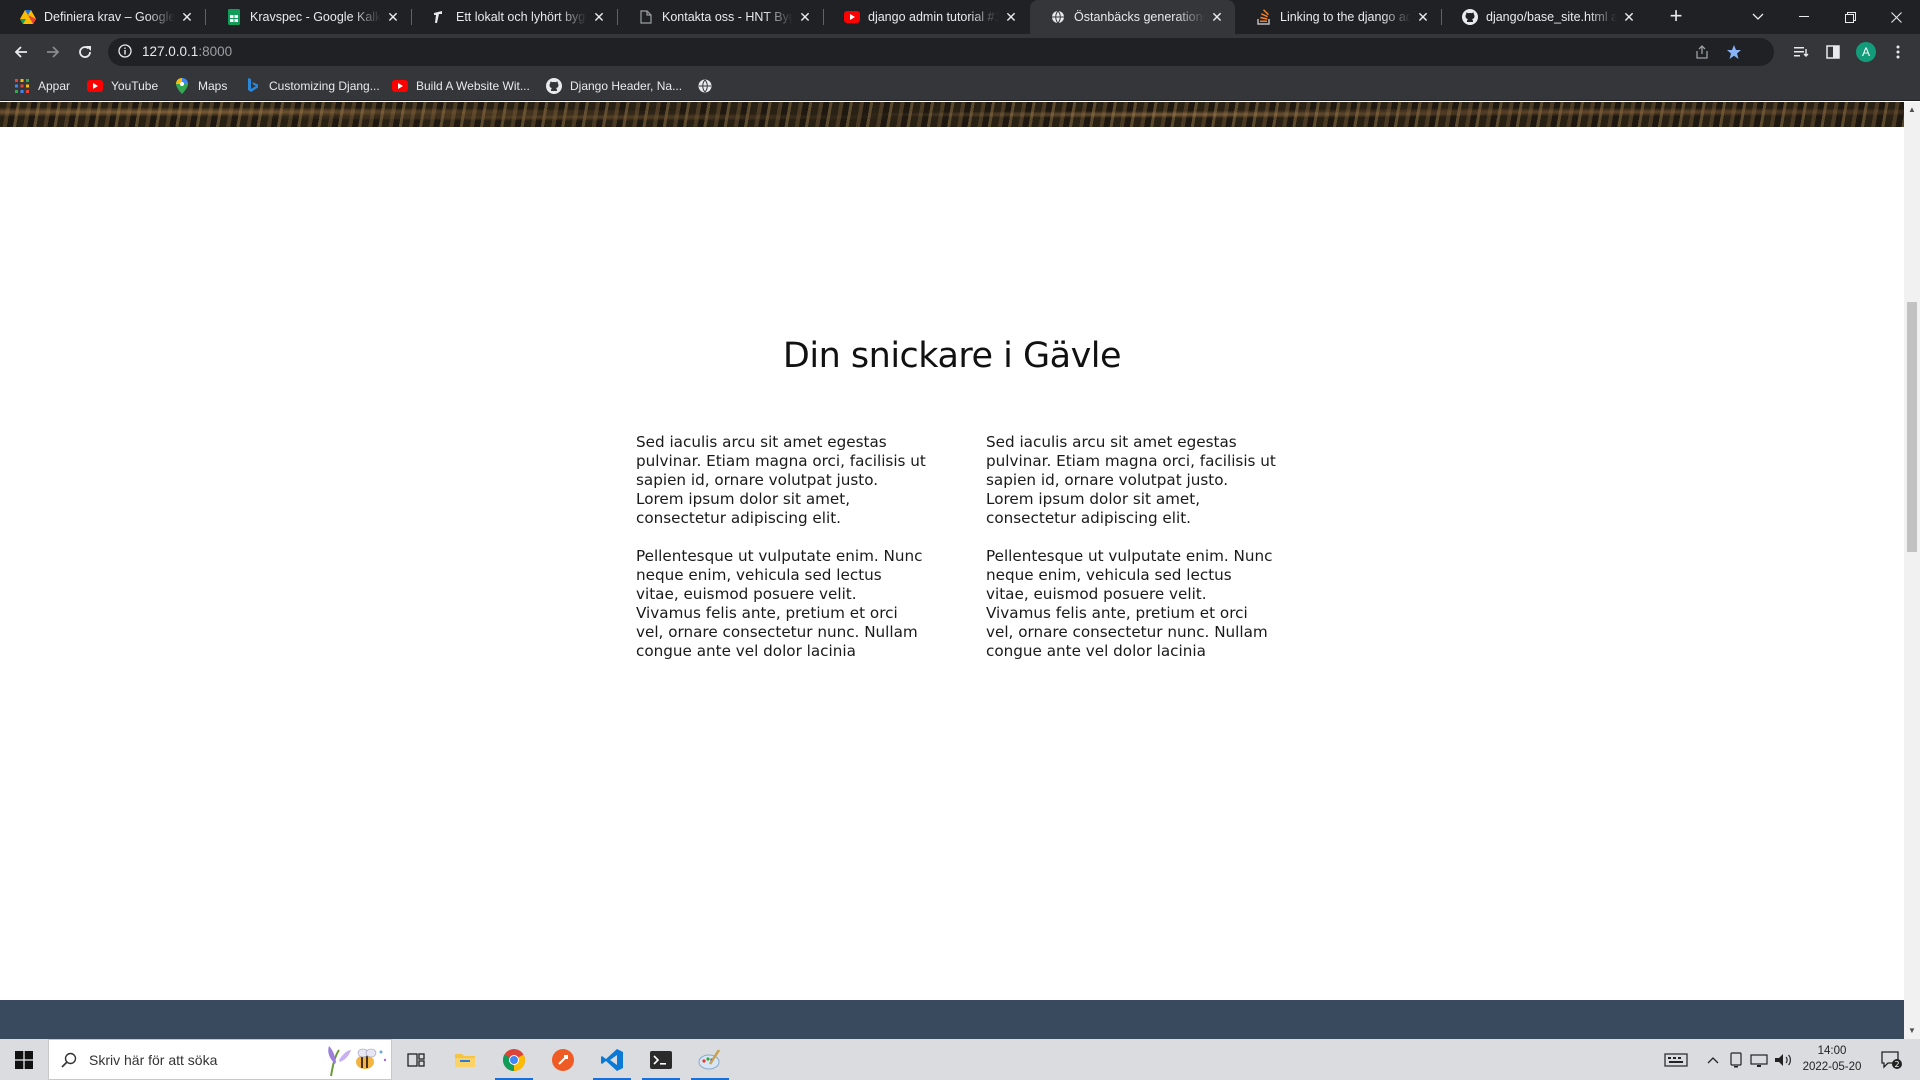 Image resolution: width=1920 pixels, height=1080 pixels. I want to click on keyboard-layout-icon, so click(1676, 1059).